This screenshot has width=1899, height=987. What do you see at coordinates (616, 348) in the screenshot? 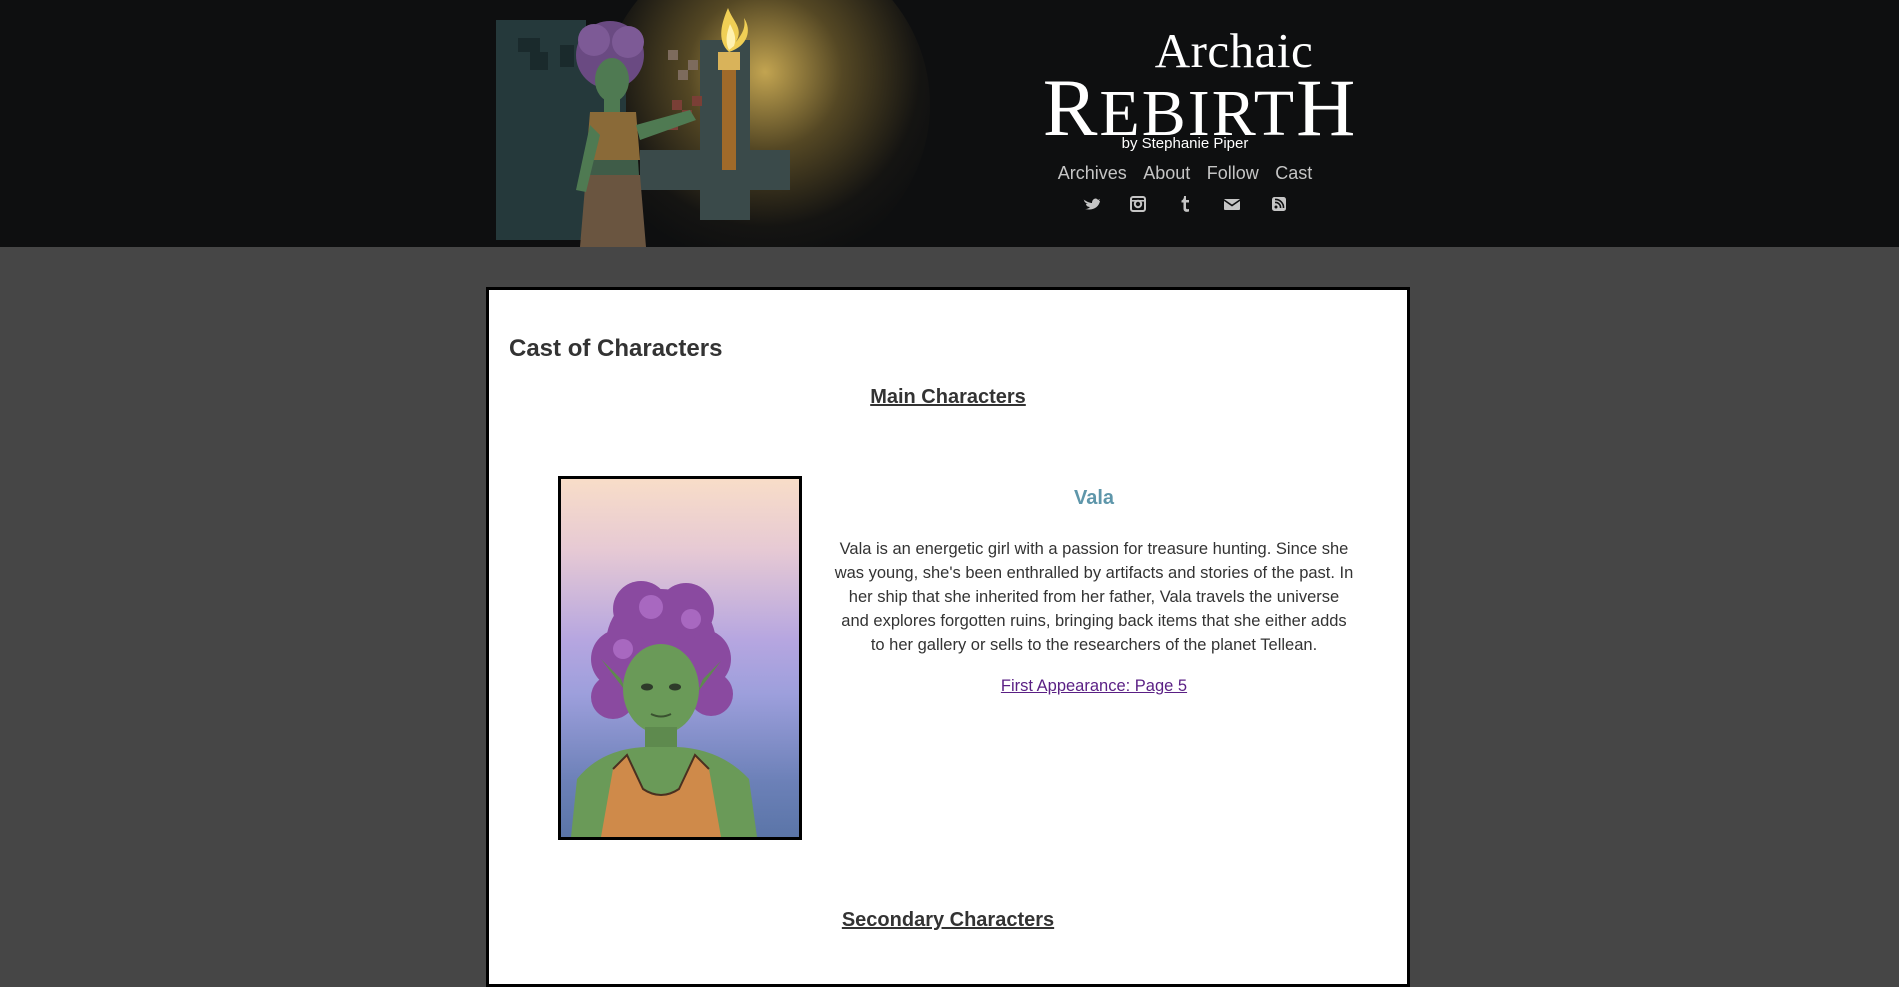
I see `page-title: Cast of Characters` at bounding box center [616, 348].